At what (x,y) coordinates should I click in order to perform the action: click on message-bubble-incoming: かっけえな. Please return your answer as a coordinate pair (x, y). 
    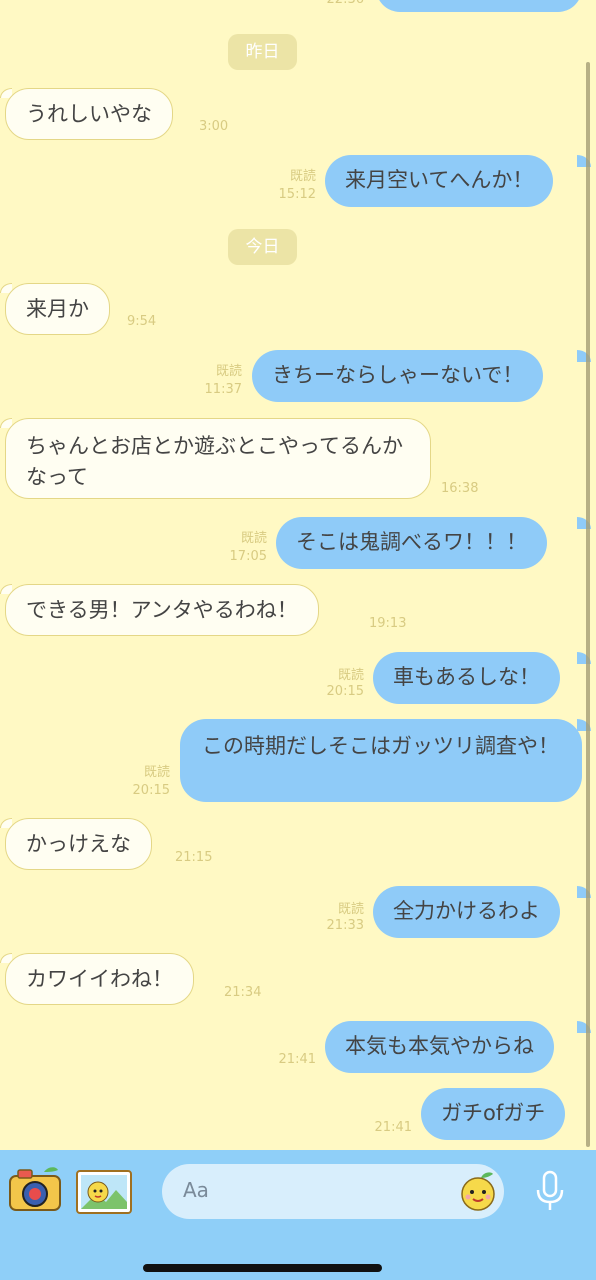
    Looking at the image, I should click on (78, 844).